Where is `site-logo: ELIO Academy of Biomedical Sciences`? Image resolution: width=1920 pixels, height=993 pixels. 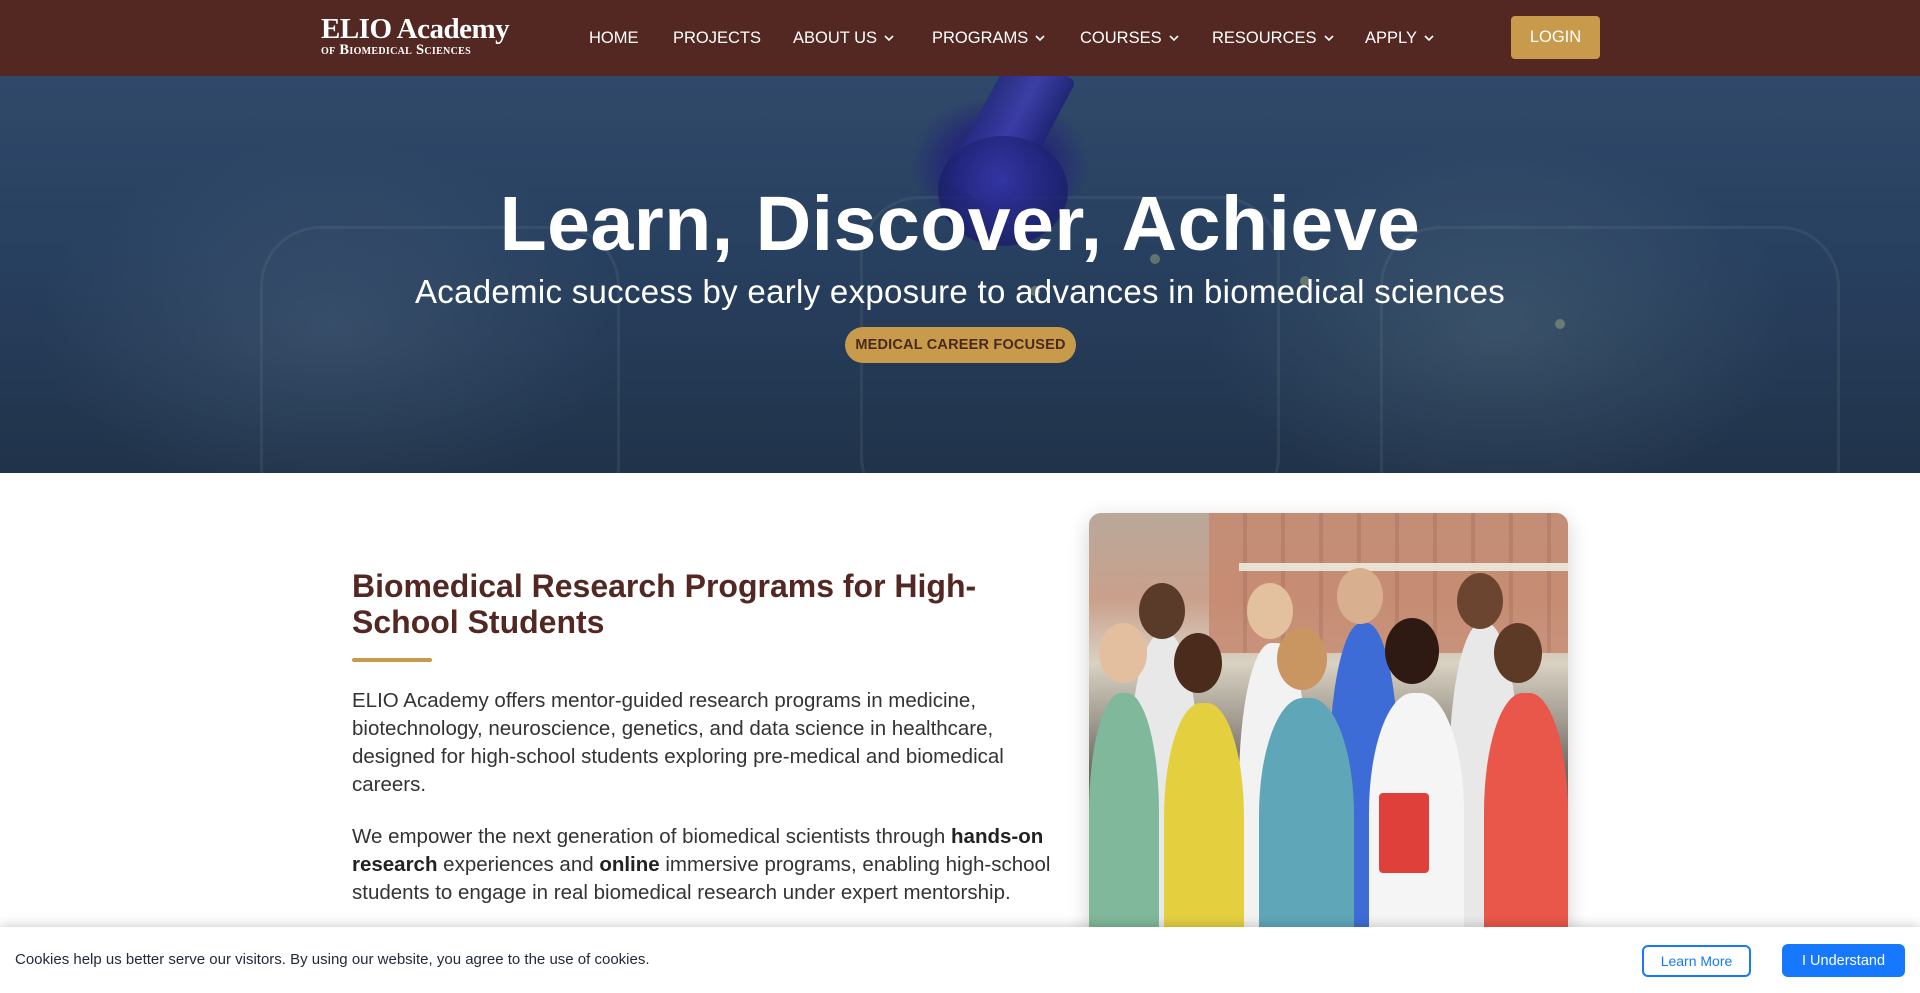 site-logo: ELIO Academy of Biomedical Sciences is located at coordinates (426, 36).